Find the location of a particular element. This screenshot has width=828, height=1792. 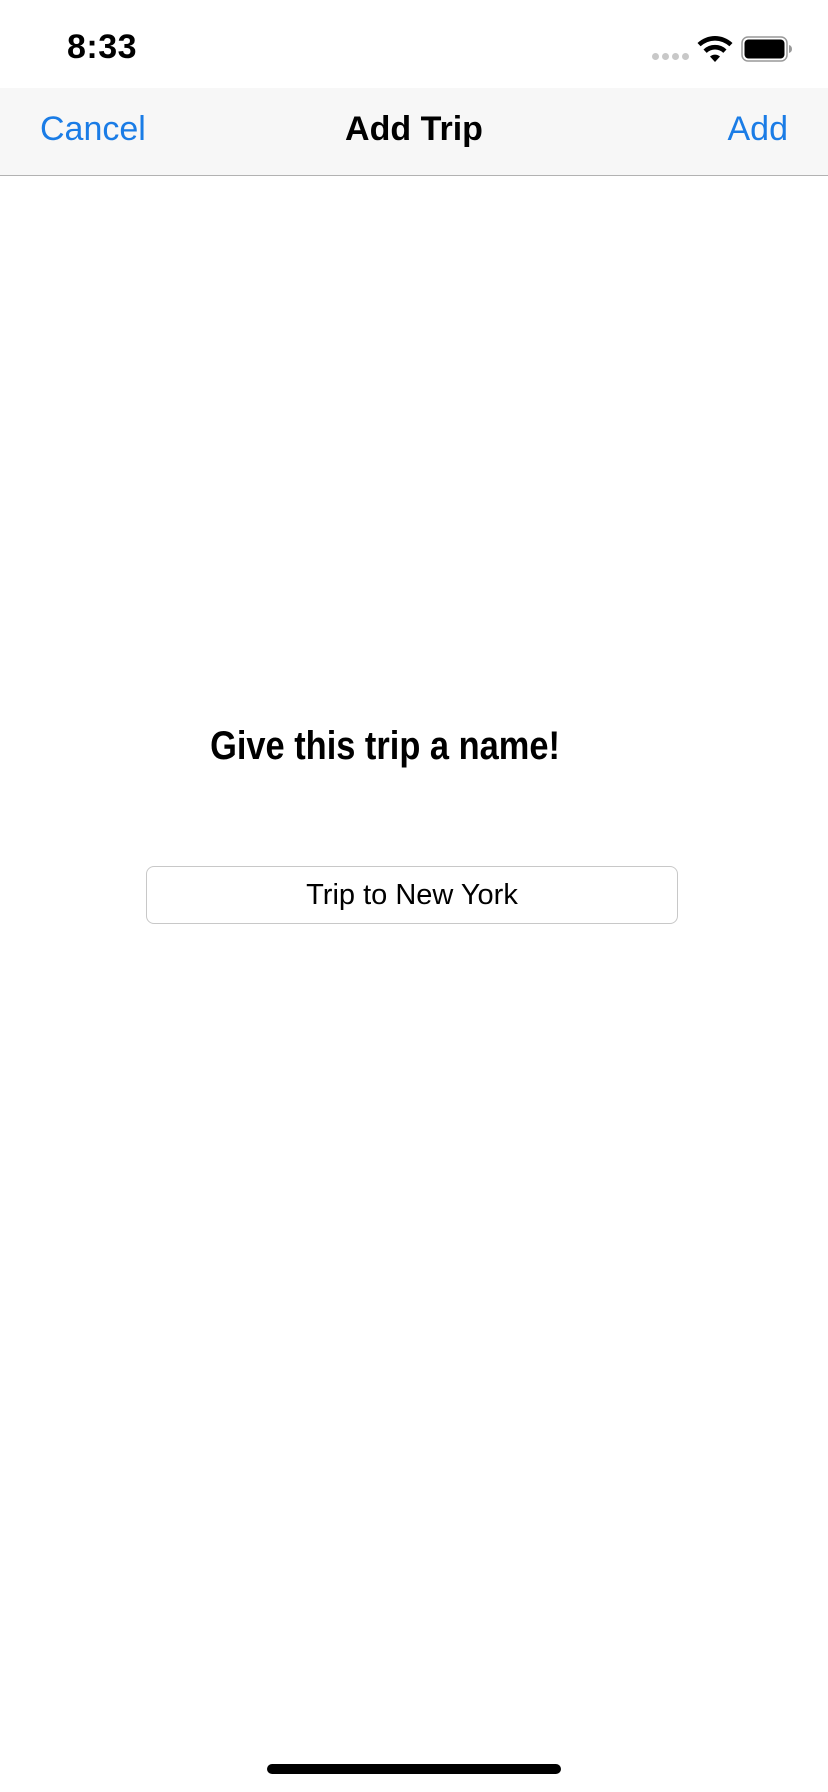

home-indicator is located at coordinates (414, 1769).